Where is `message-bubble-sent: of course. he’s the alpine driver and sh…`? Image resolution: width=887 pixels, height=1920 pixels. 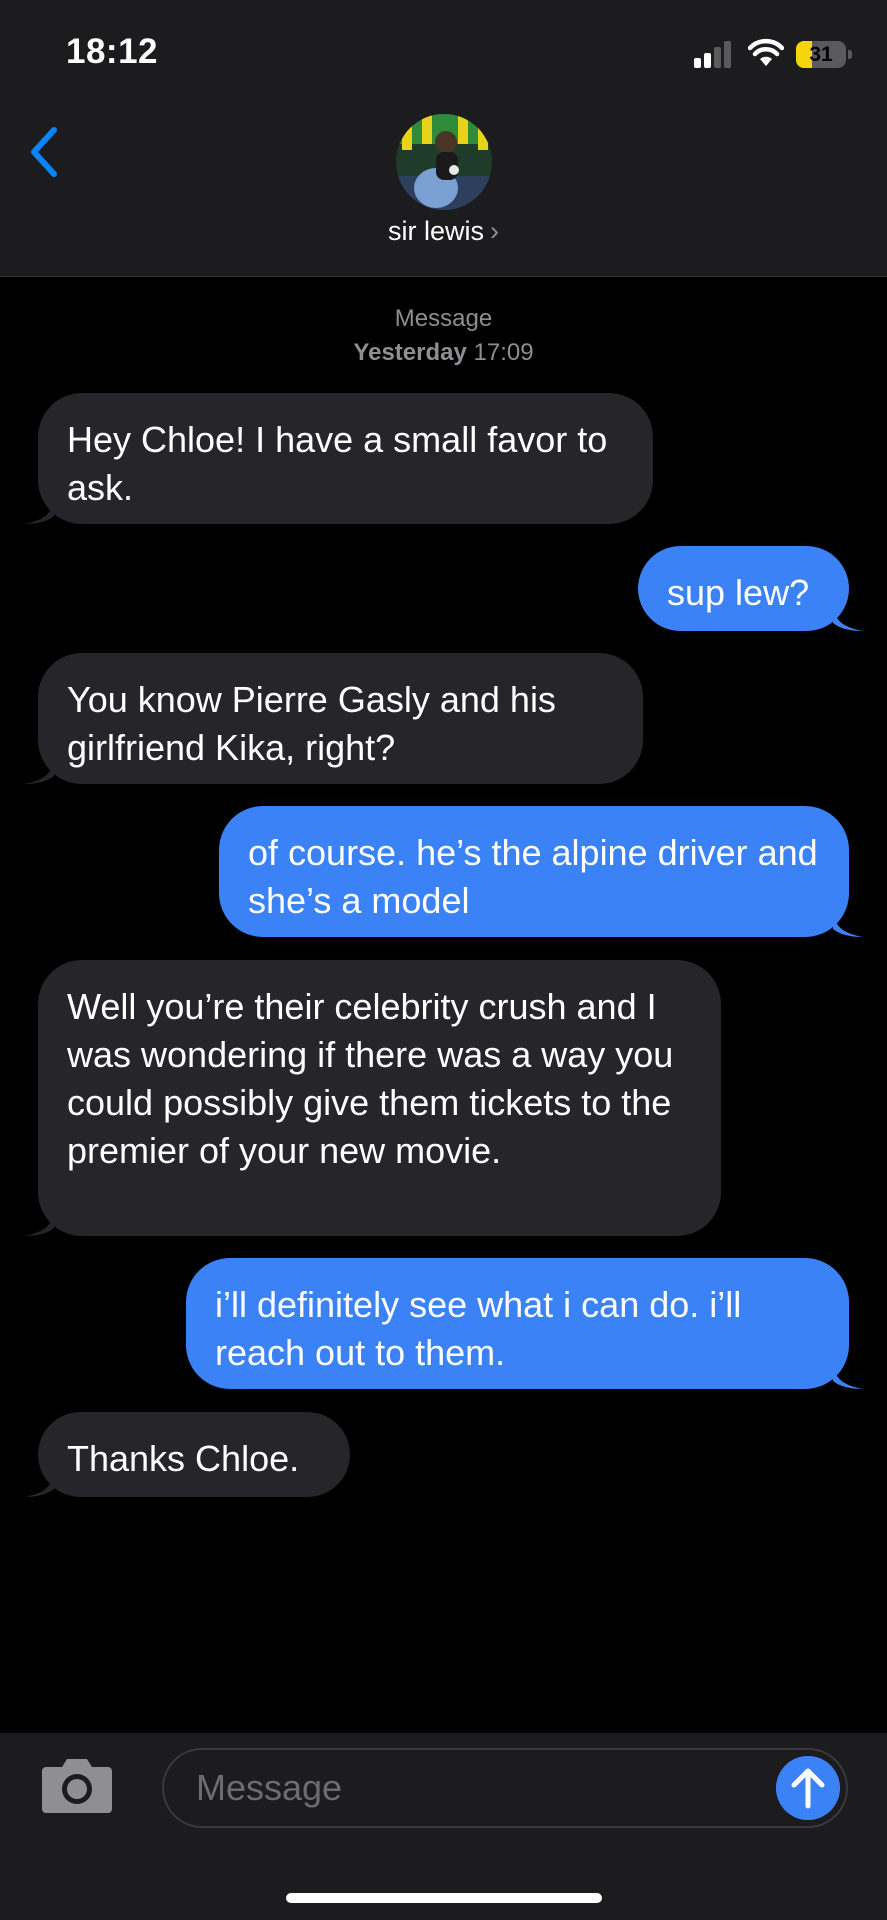
message-bubble-sent: of course. he’s the alpine driver and sh… is located at coordinates (541, 871).